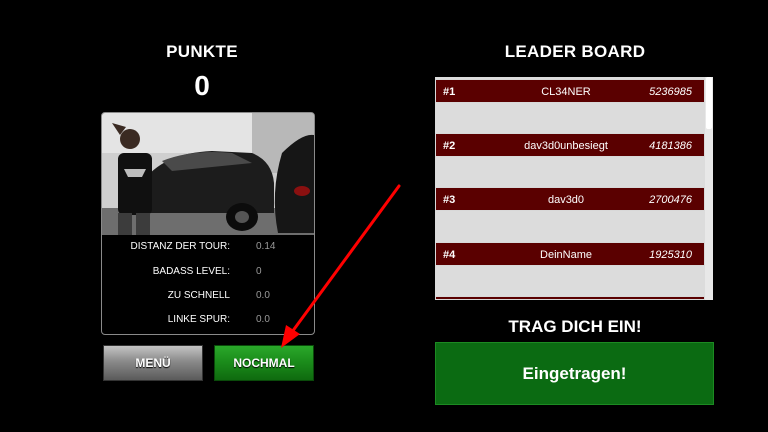 This screenshot has width=768, height=432. Describe the element at coordinates (566, 92) in the screenshot. I see `player-name: CL34NER` at that location.